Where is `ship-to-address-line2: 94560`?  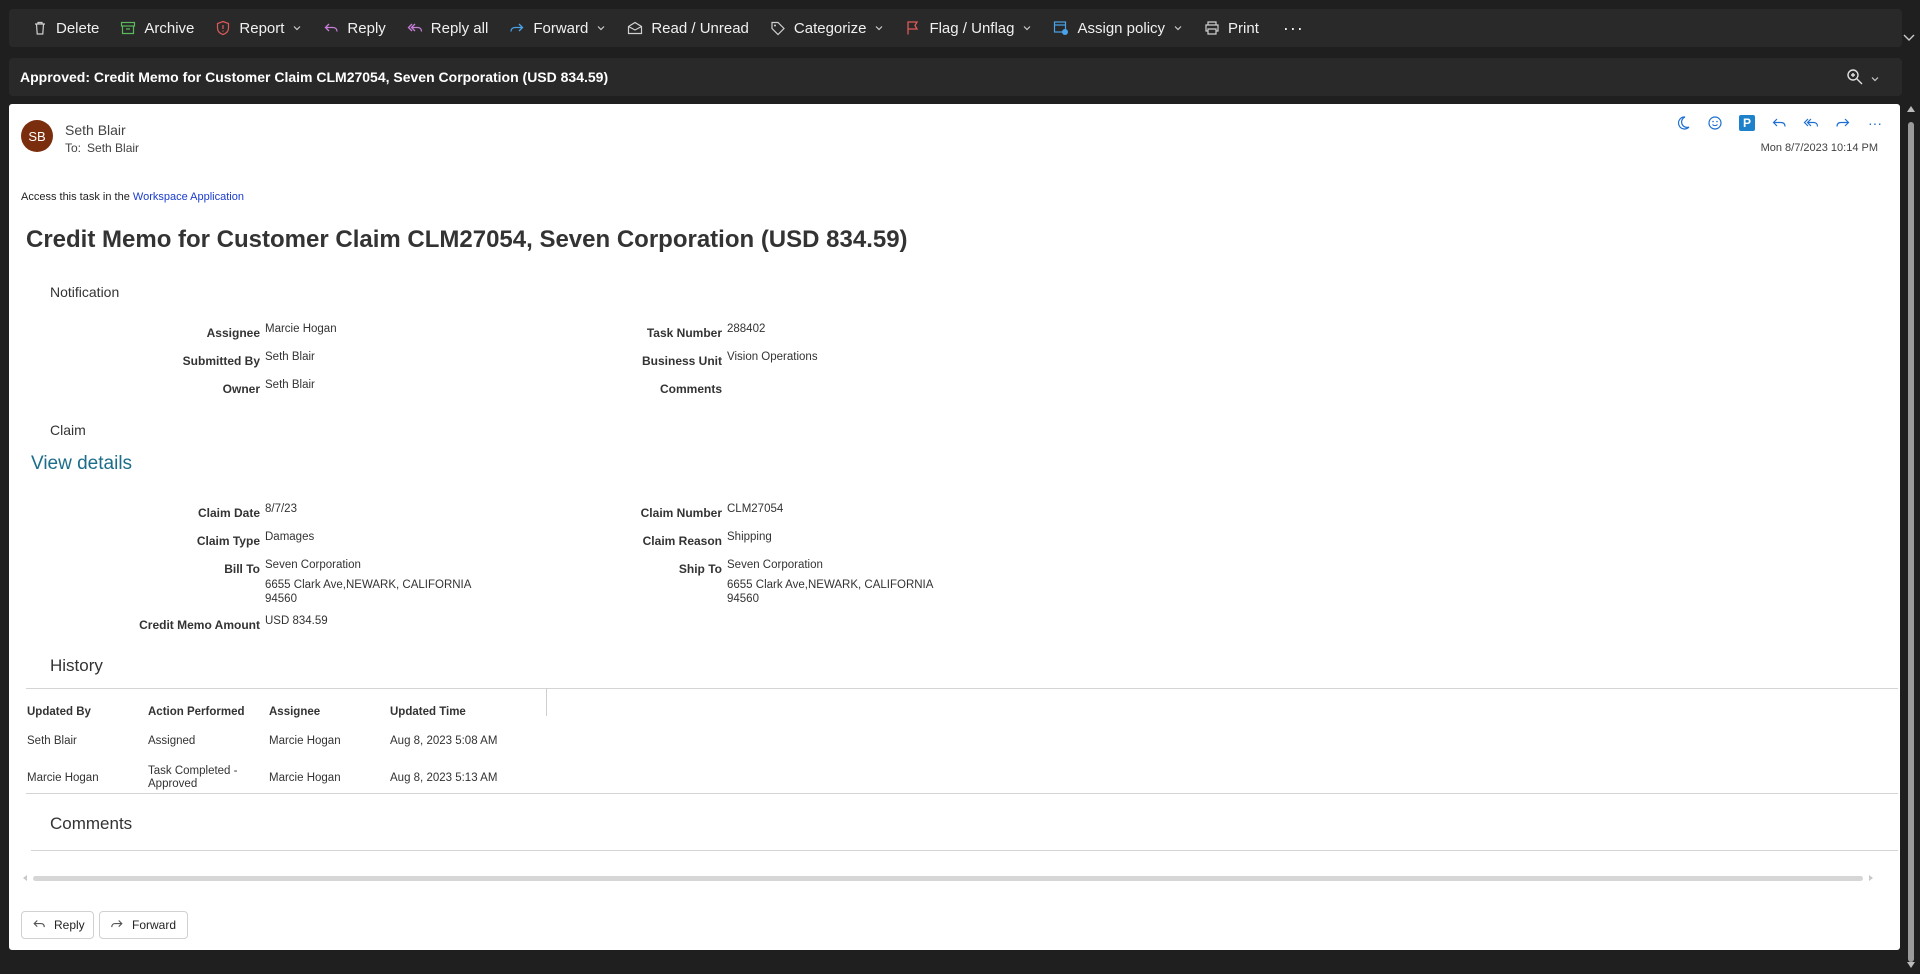
ship-to-address-line2: 94560 is located at coordinates (743, 599).